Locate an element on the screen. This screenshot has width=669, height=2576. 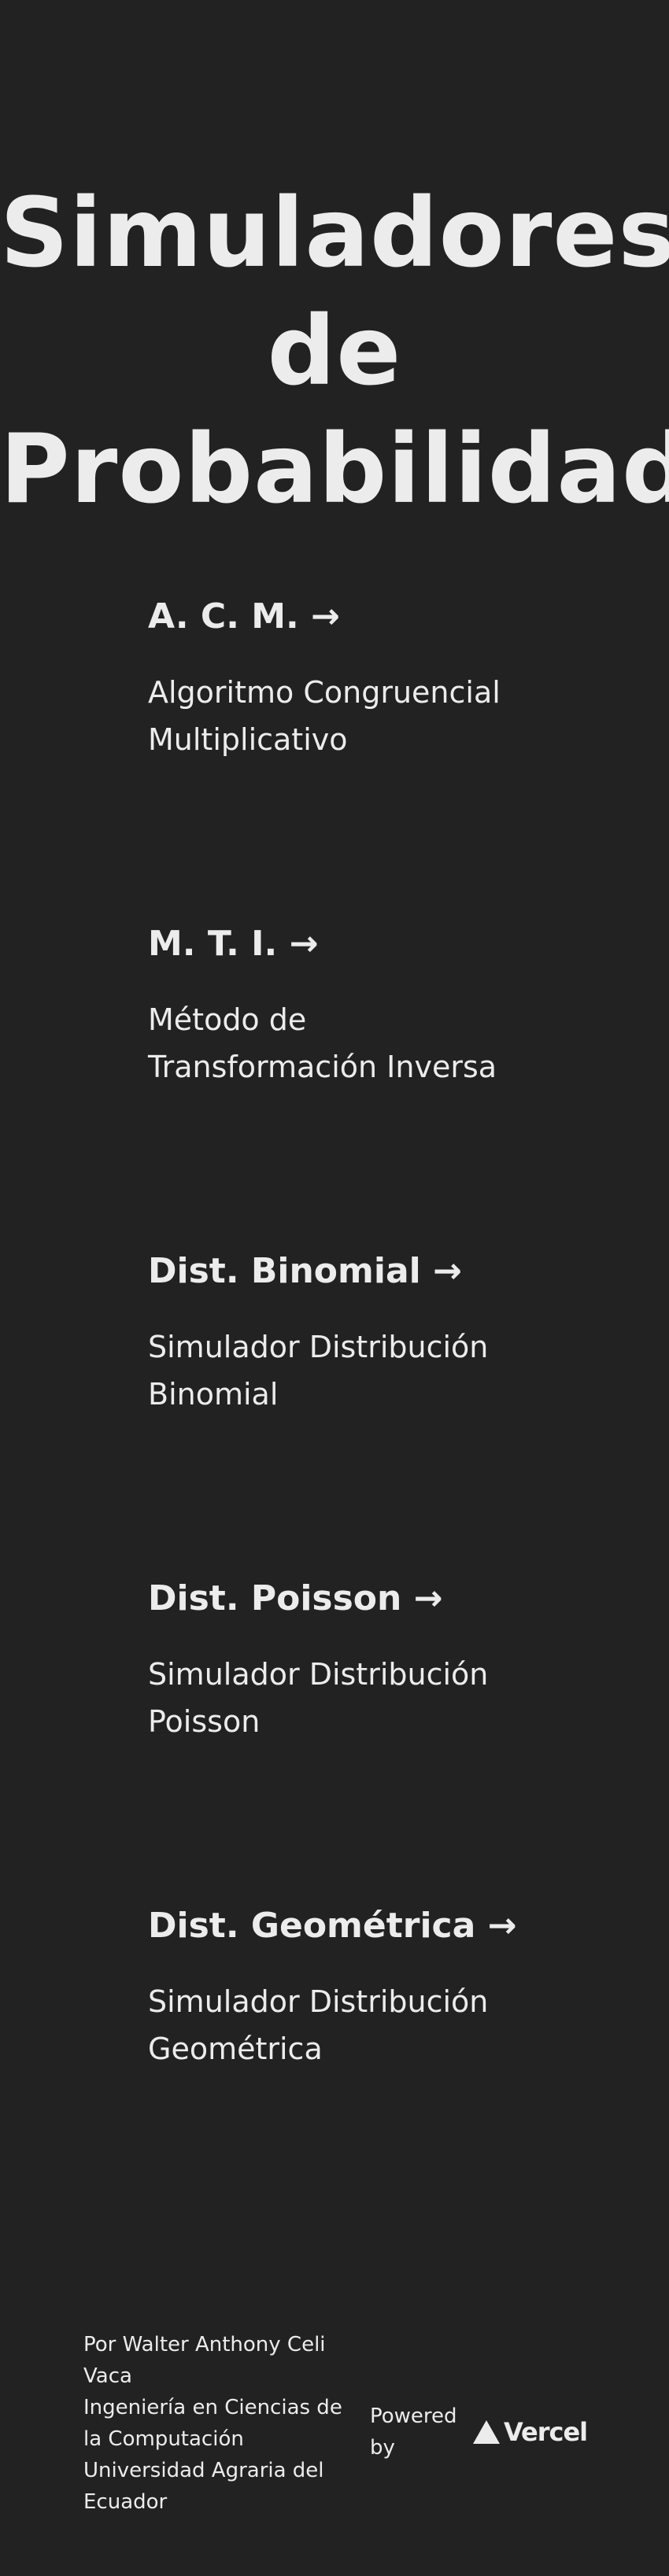
powered-by-label: Powered by is located at coordinates (413, 2432).